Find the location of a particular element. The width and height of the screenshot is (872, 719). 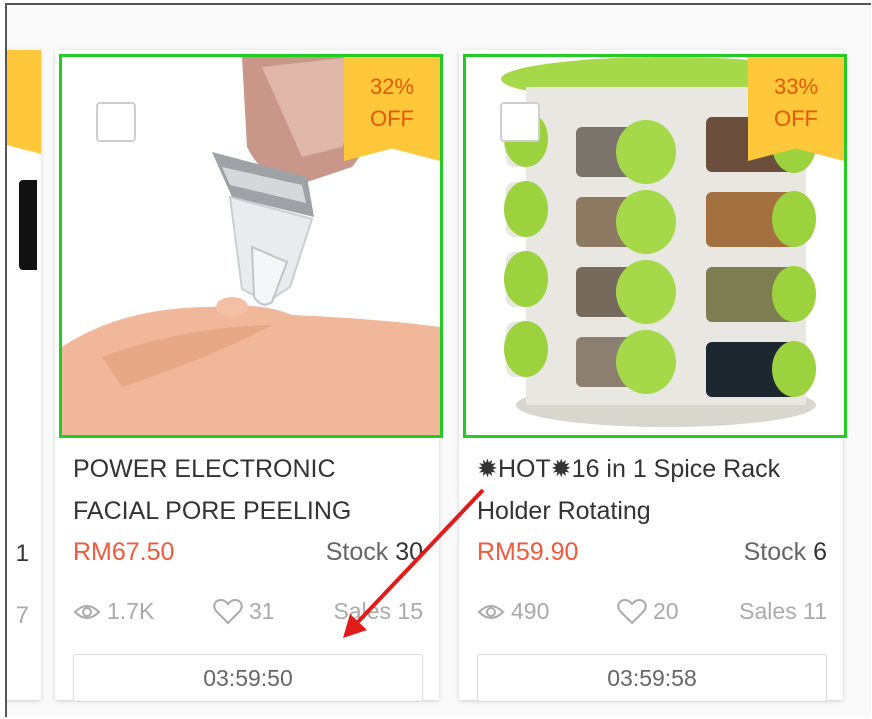

product-title-line: POWER ELECTRONIC is located at coordinates (204, 469).